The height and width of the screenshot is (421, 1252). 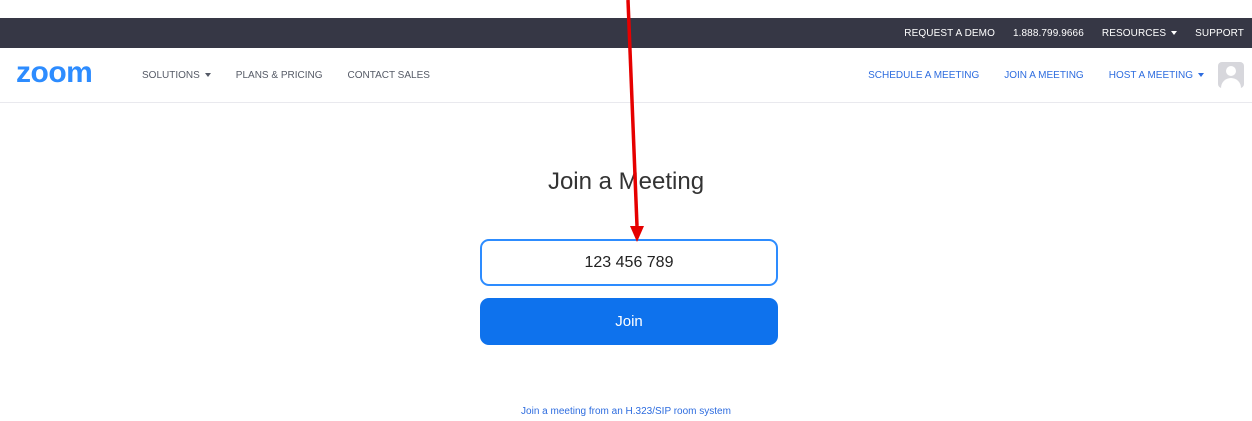 What do you see at coordinates (279, 75) in the screenshot?
I see `nav-plans-pricing: PLANS & PRICING` at bounding box center [279, 75].